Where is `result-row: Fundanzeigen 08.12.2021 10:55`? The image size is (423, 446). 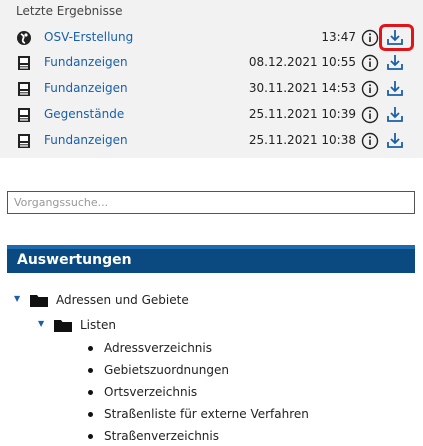 result-row: Fundanzeigen 08.12.2021 10:55 is located at coordinates (211, 63).